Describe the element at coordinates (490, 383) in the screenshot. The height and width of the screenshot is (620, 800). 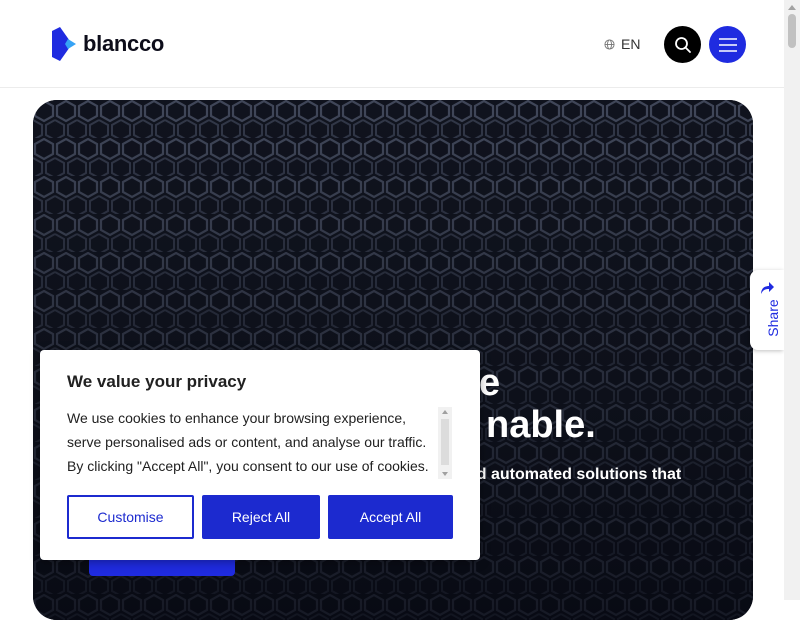
I see `hero-title-line-1: e` at that location.